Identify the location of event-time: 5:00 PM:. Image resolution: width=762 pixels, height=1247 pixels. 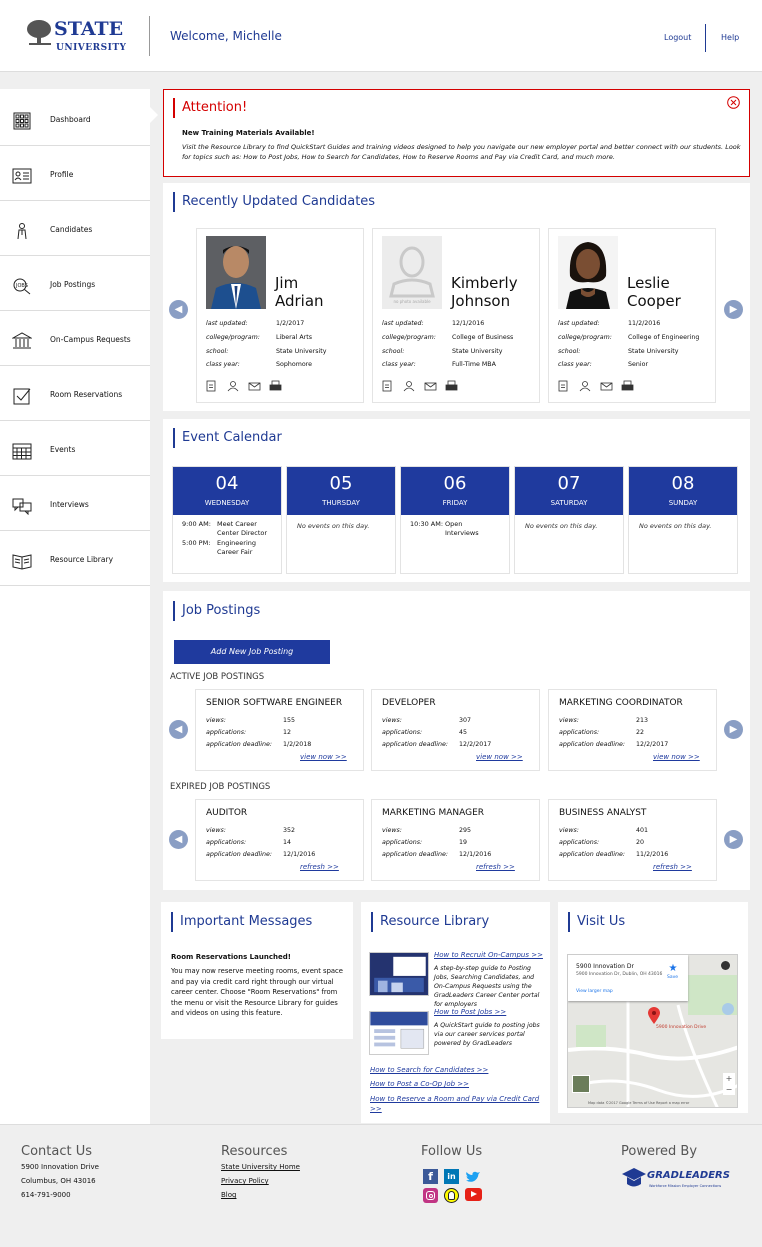
(196, 543).